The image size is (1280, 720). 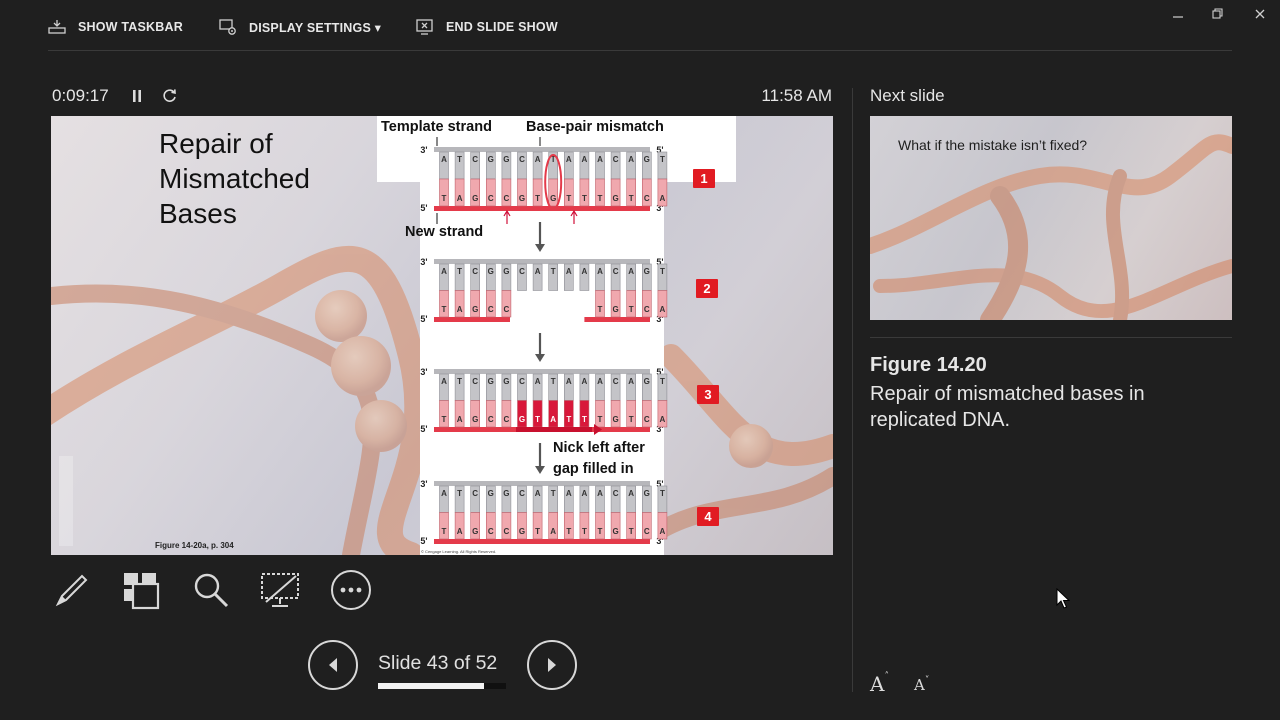 I want to click on see-all-slides-button, so click(x=141, y=590).